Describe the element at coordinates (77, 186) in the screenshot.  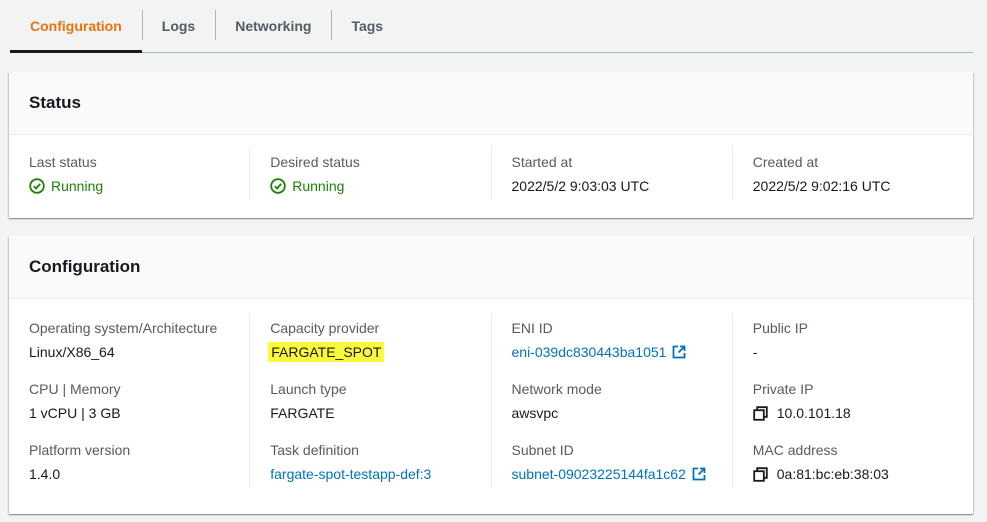
I see `last-status-text: Running` at that location.